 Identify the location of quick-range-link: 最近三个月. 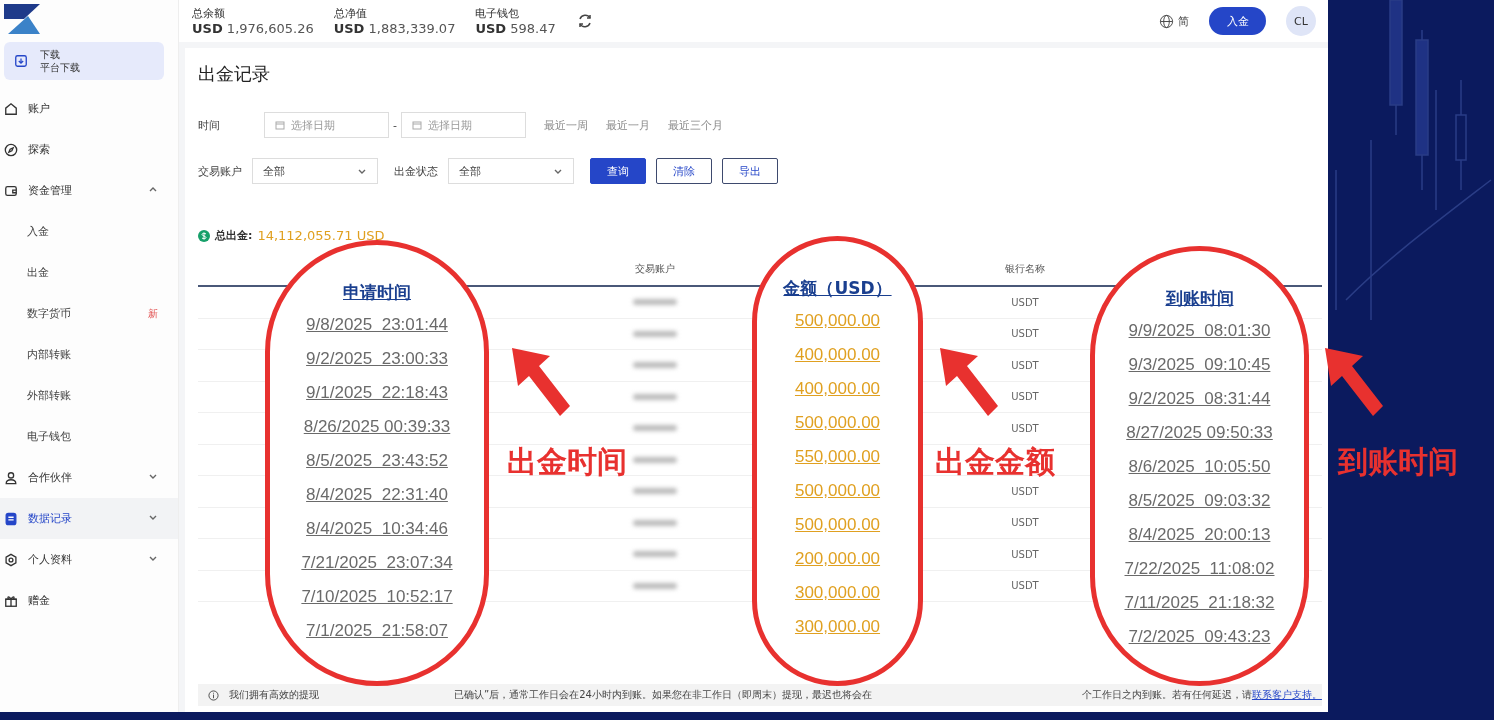
(695, 125).